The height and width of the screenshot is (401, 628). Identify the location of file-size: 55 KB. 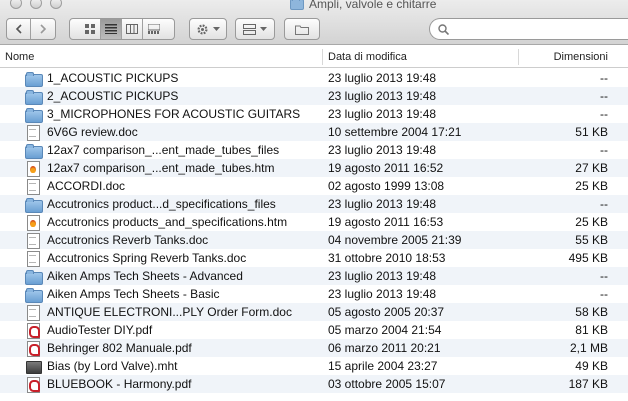
(591, 240).